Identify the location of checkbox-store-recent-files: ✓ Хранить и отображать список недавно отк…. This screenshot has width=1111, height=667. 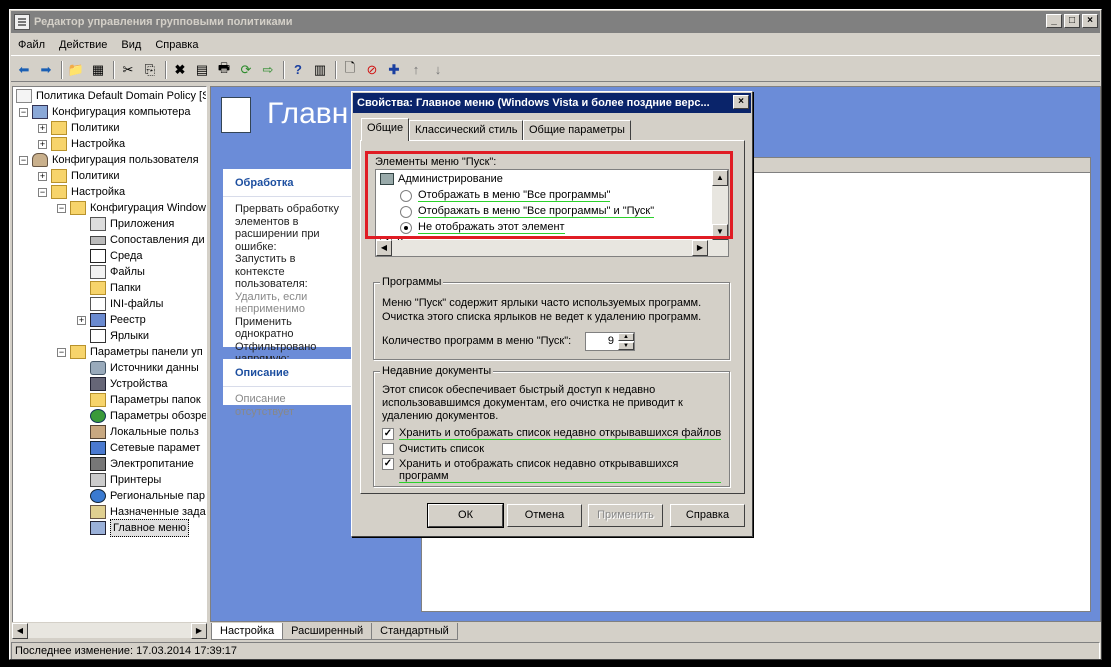
(552, 433).